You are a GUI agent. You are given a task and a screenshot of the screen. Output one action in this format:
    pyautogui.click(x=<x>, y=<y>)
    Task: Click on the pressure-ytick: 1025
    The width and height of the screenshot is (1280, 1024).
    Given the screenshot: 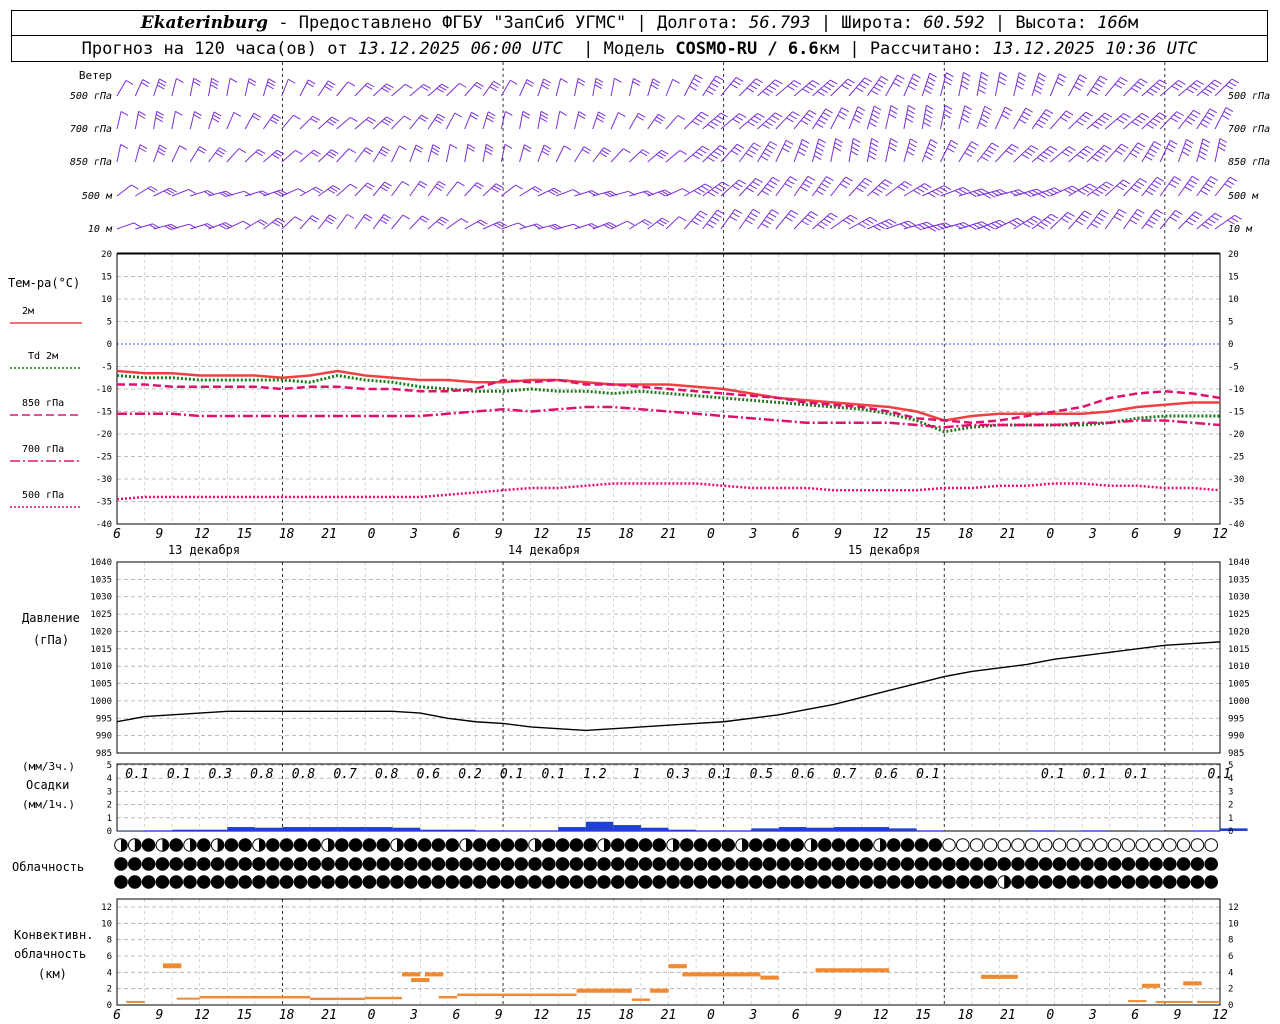 What is the action you would take?
    pyautogui.click(x=101, y=615)
    